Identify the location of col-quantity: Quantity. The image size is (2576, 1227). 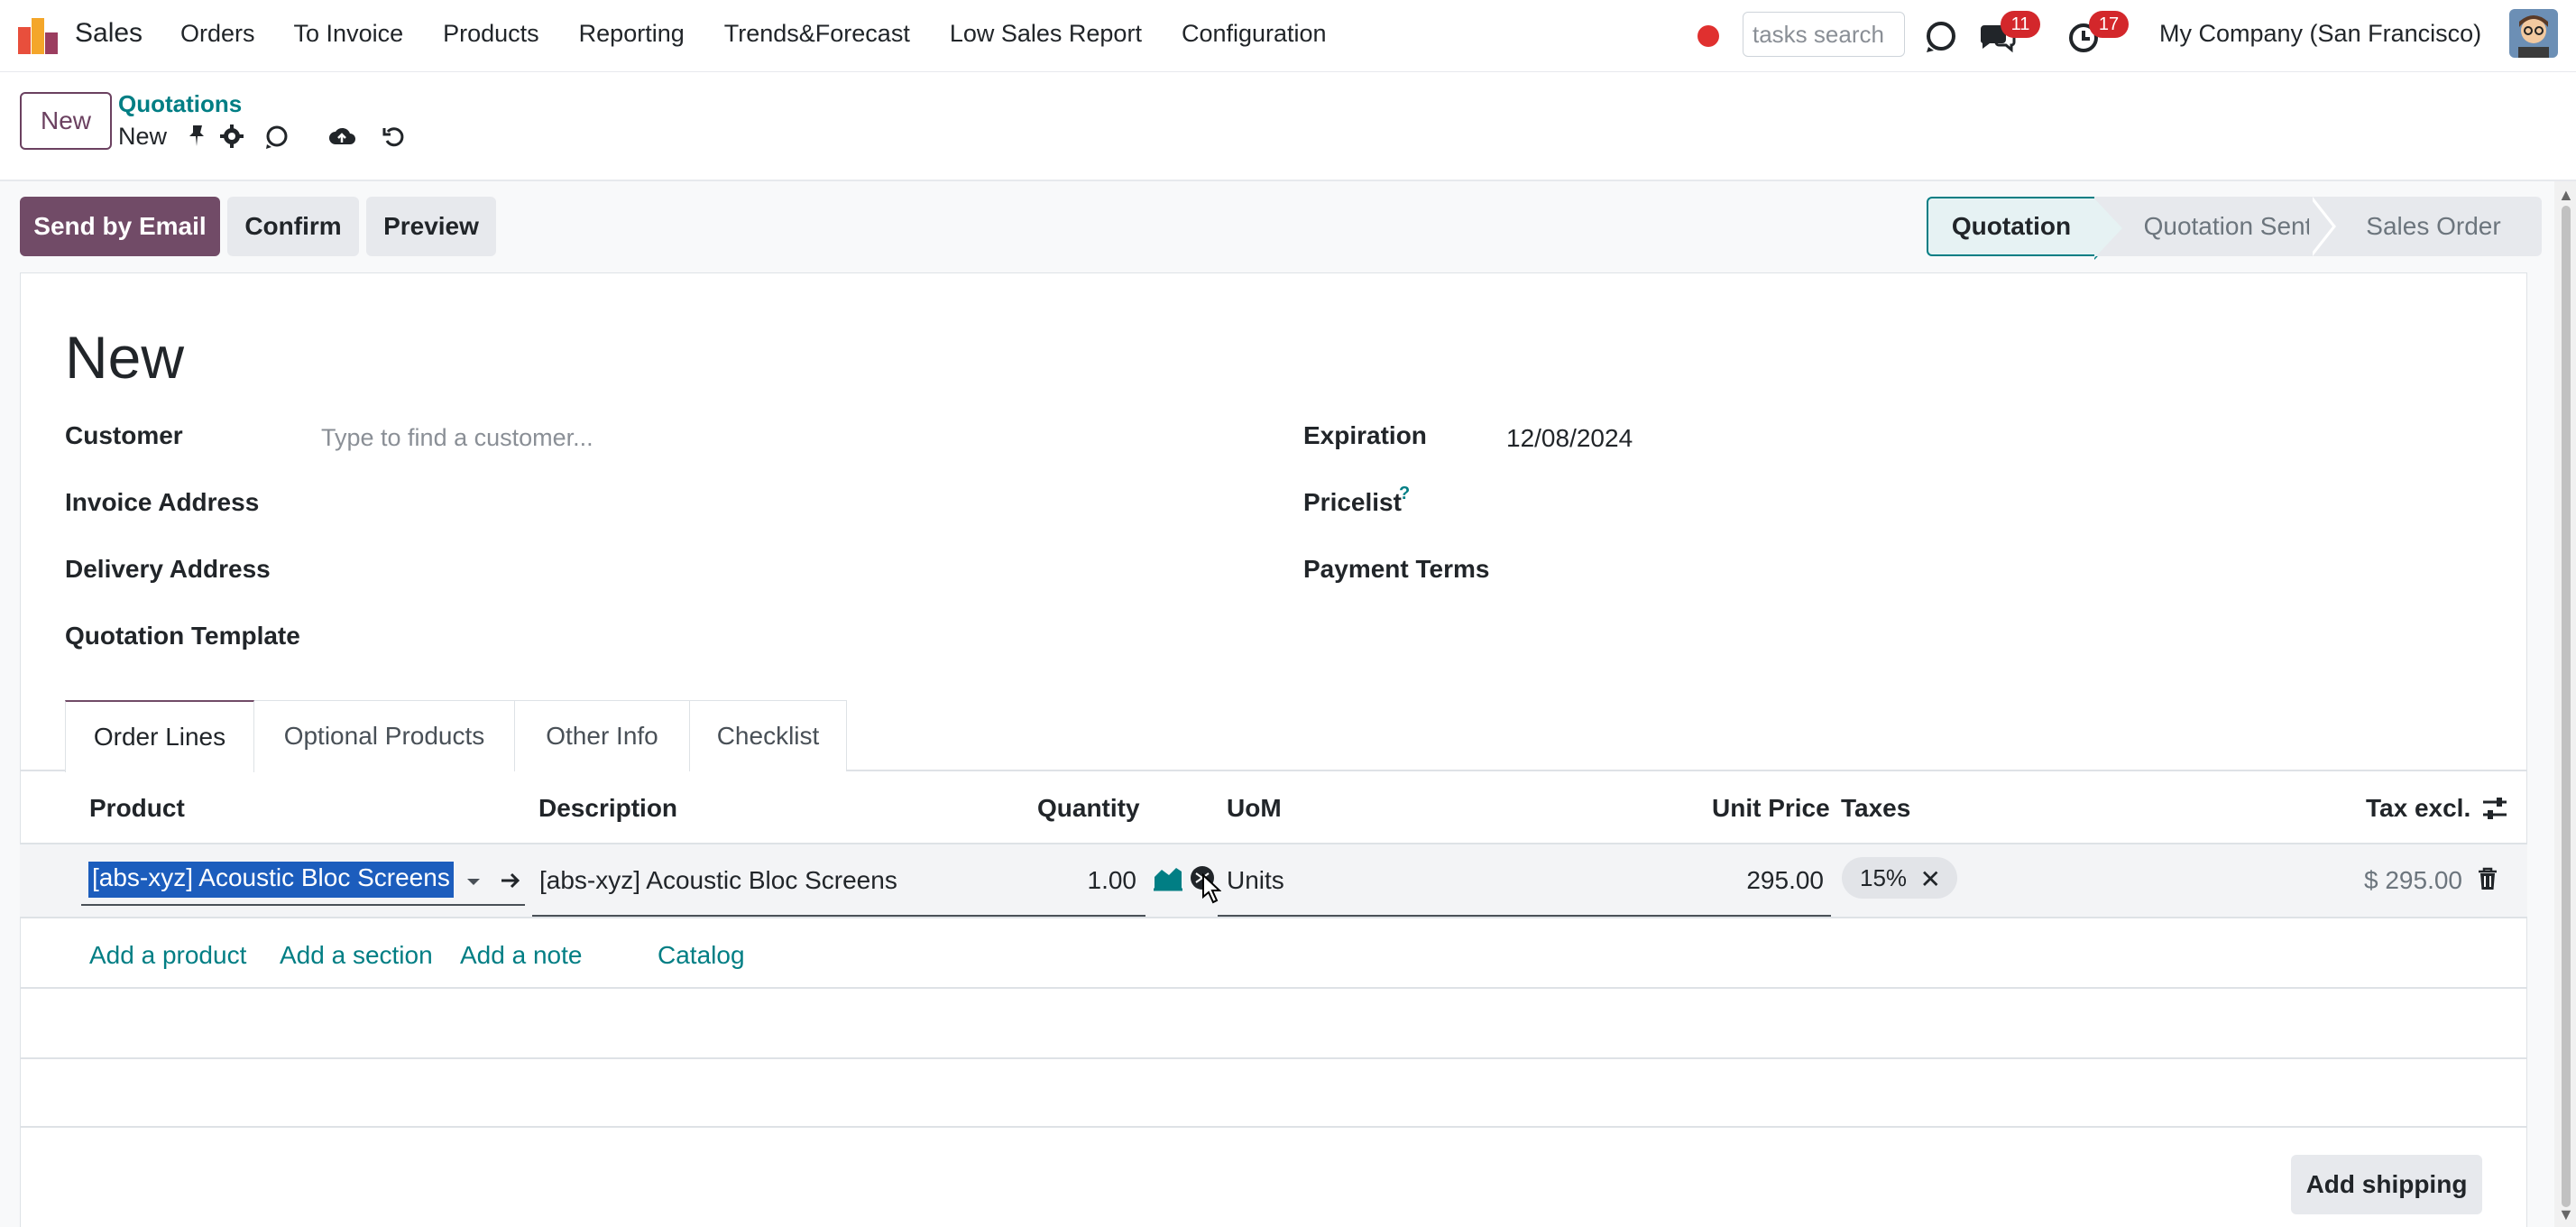
(1089, 809).